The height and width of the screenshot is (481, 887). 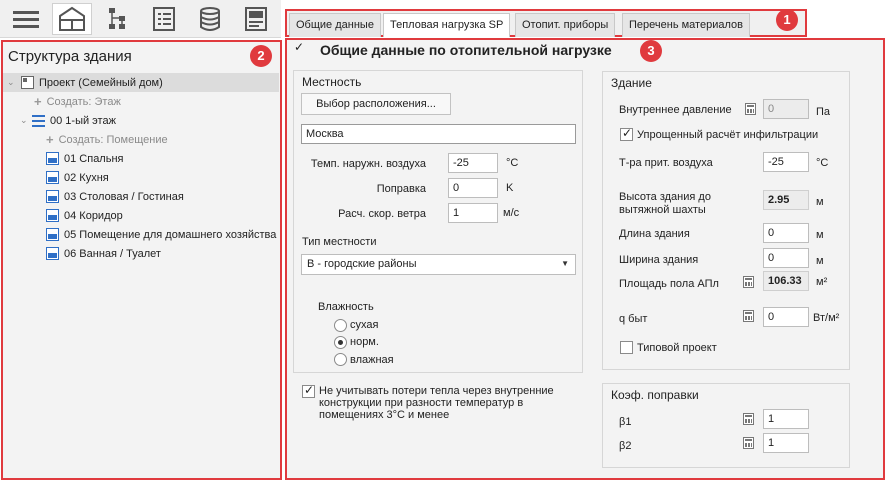 I want to click on database-button, so click(x=210, y=19).